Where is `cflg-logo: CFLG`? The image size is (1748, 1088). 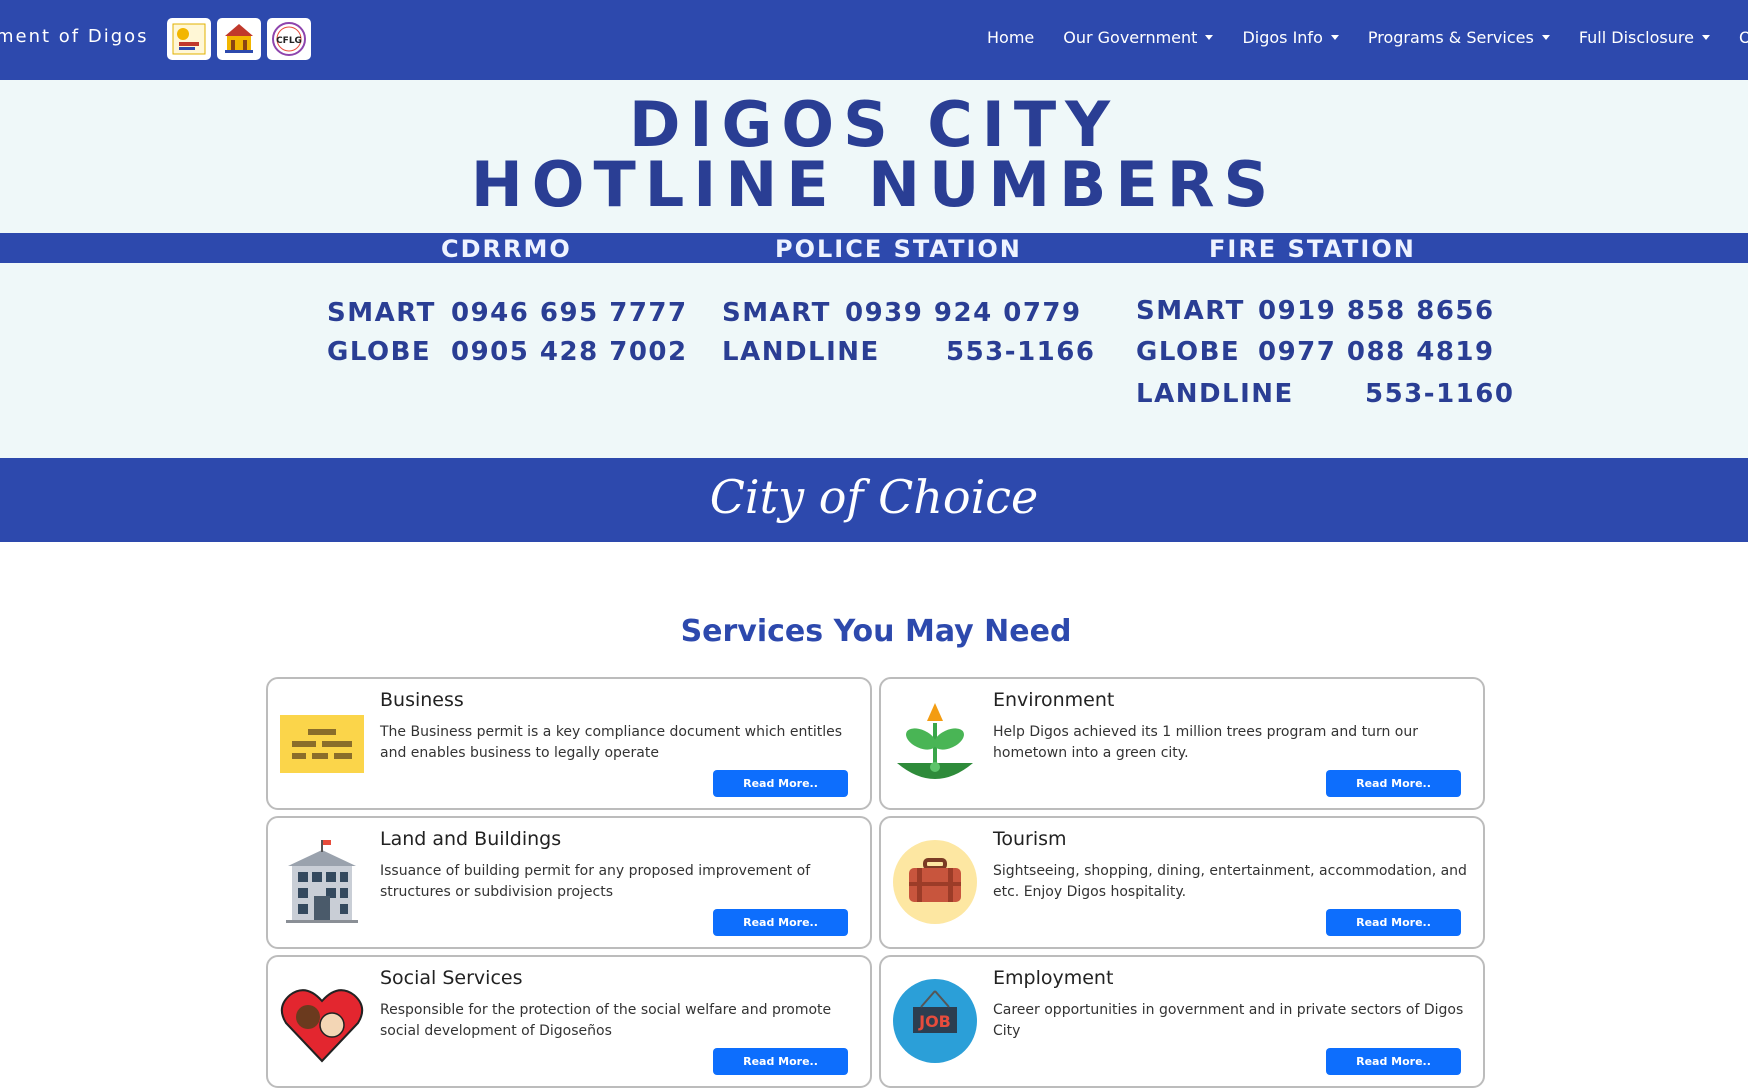
cflg-logo: CFLG is located at coordinates (289, 39).